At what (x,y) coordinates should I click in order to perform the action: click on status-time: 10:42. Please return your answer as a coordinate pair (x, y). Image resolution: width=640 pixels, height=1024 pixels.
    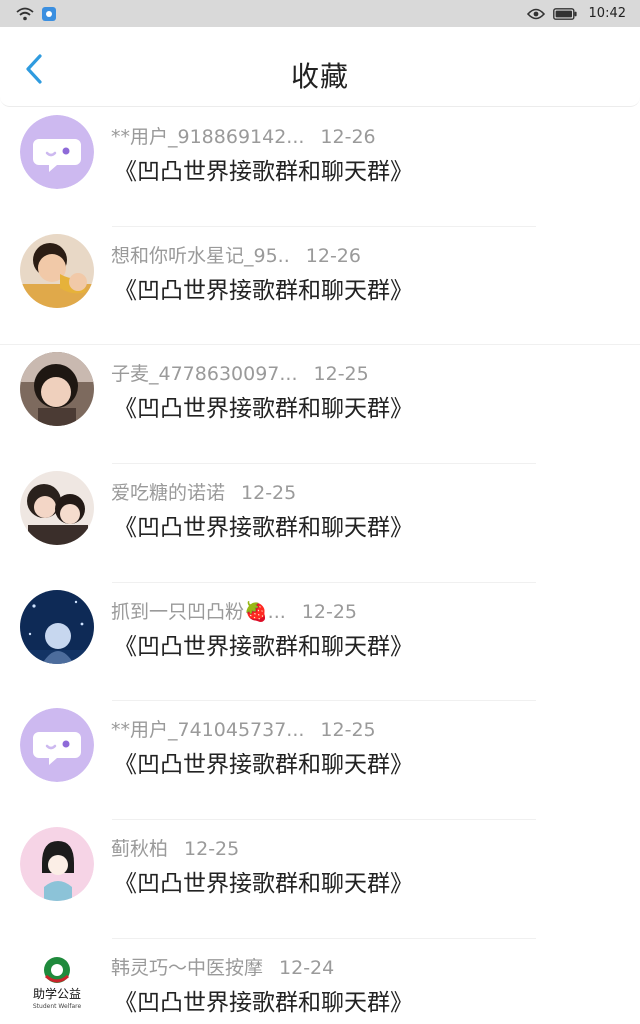
    Looking at the image, I should click on (607, 13).